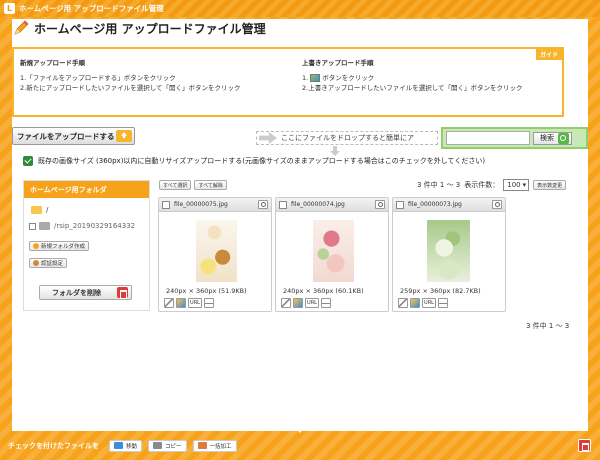  I want to click on title-bar: L ホームページ用 アップロードファイル管理, so click(300, 8).